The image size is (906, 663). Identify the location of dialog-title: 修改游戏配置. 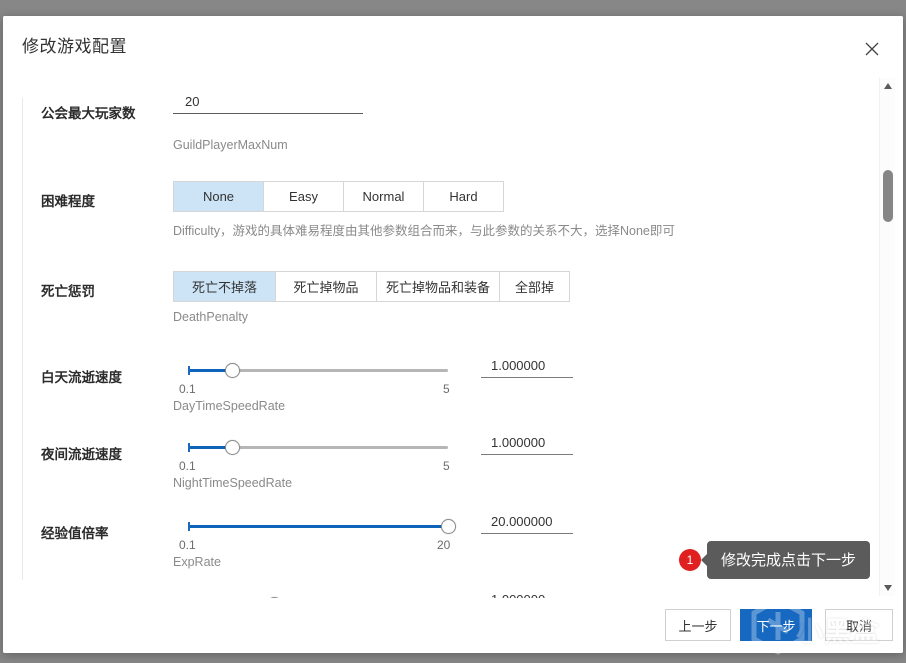
(74, 46).